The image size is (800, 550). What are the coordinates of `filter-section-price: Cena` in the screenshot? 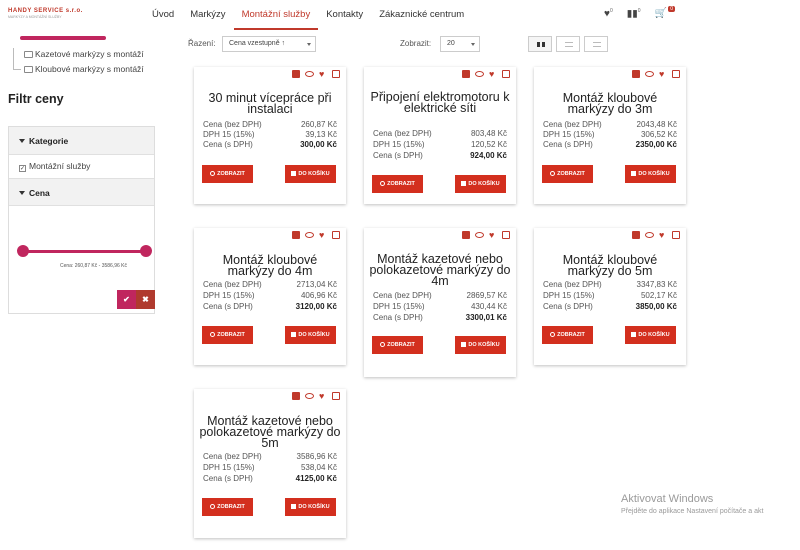 It's located at (81, 192).